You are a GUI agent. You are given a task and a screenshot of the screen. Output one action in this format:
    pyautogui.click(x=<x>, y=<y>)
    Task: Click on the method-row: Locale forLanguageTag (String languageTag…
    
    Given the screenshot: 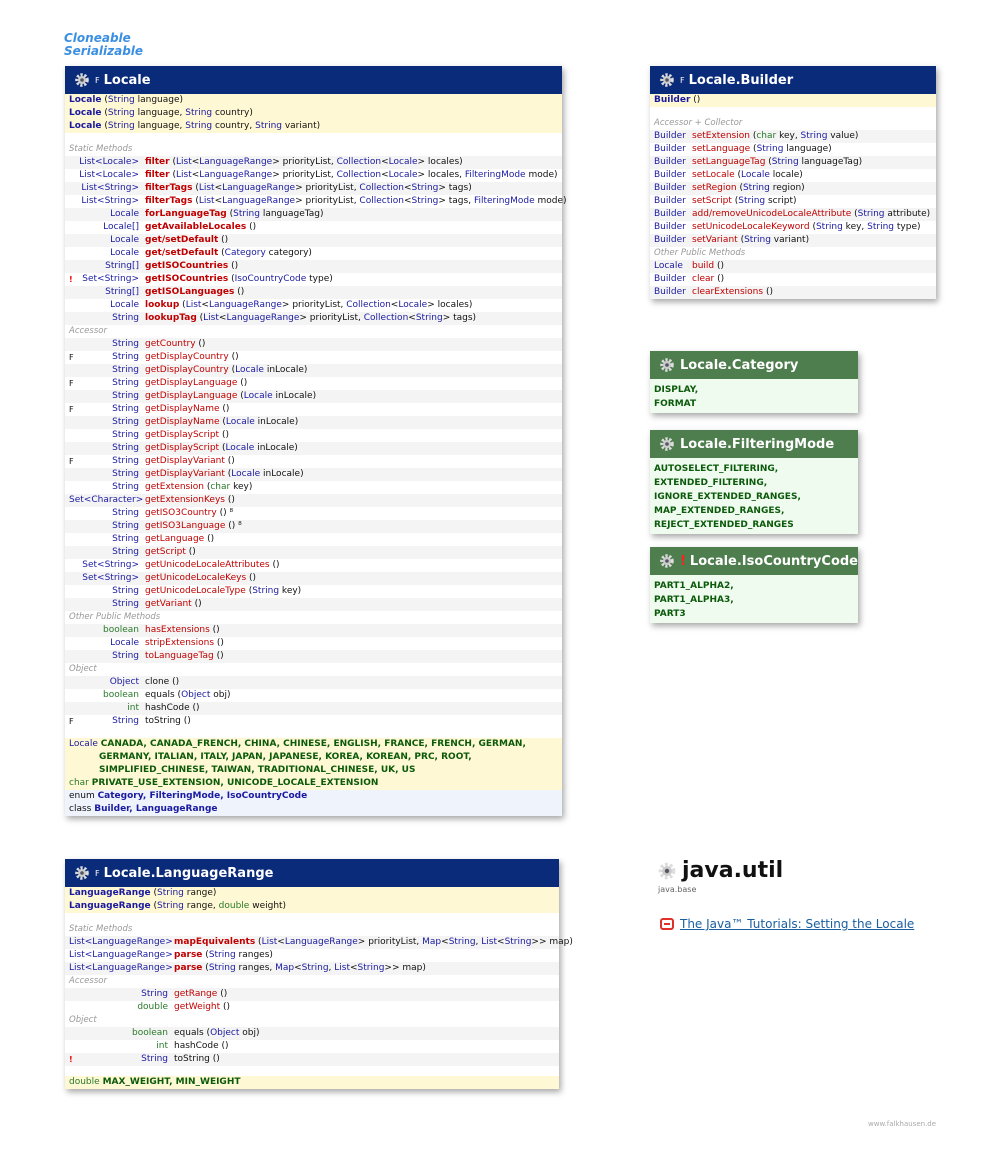 What is the action you would take?
    pyautogui.click(x=313, y=214)
    